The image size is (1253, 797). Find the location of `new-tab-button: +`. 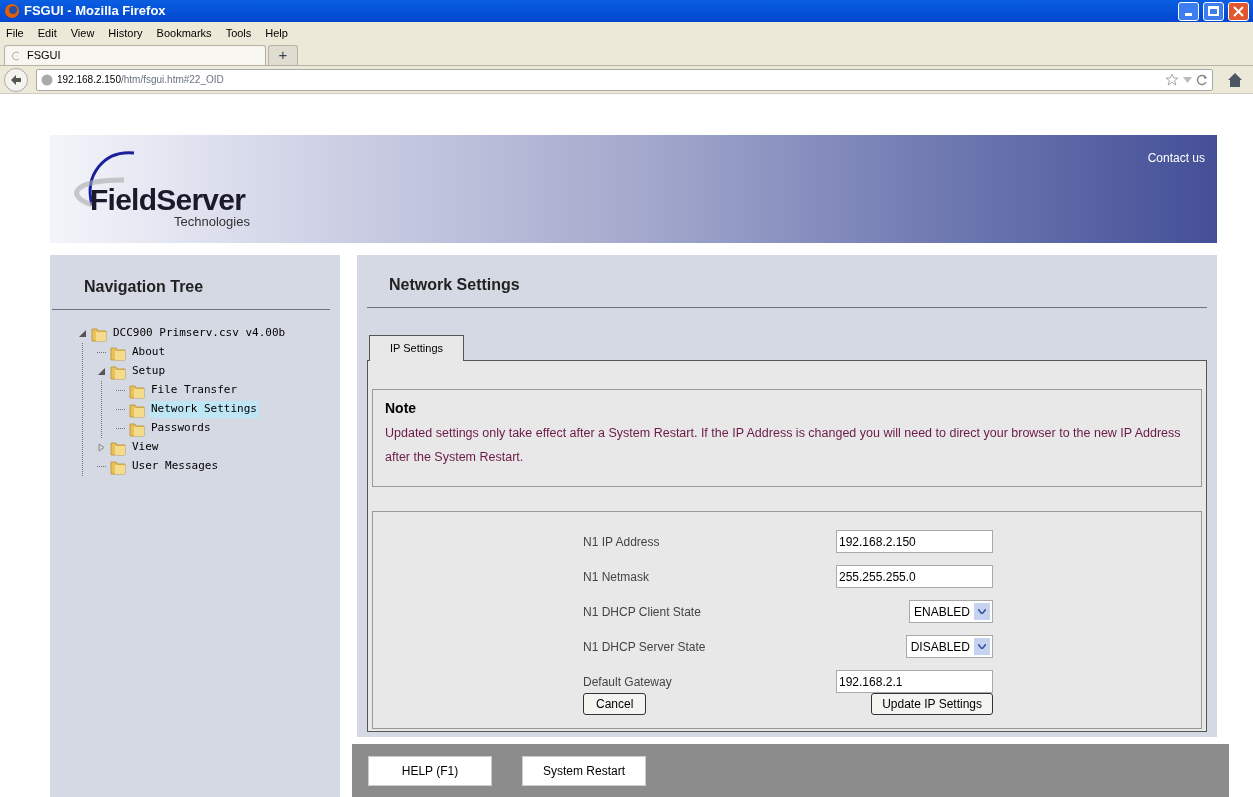

new-tab-button: + is located at coordinates (283, 55).